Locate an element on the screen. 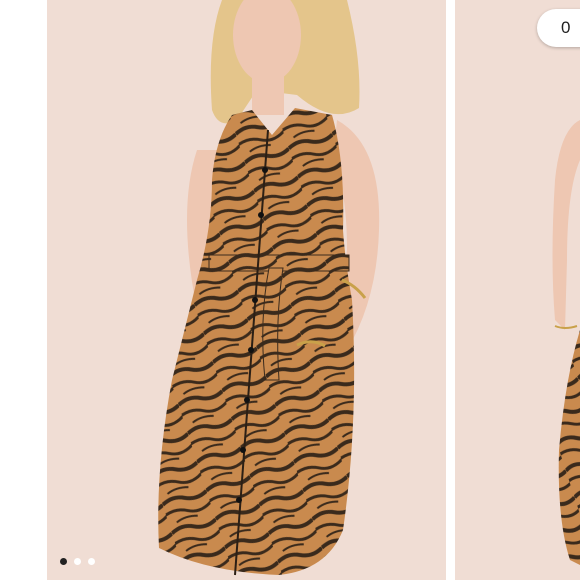  like-count: 0 is located at coordinates (566, 27).